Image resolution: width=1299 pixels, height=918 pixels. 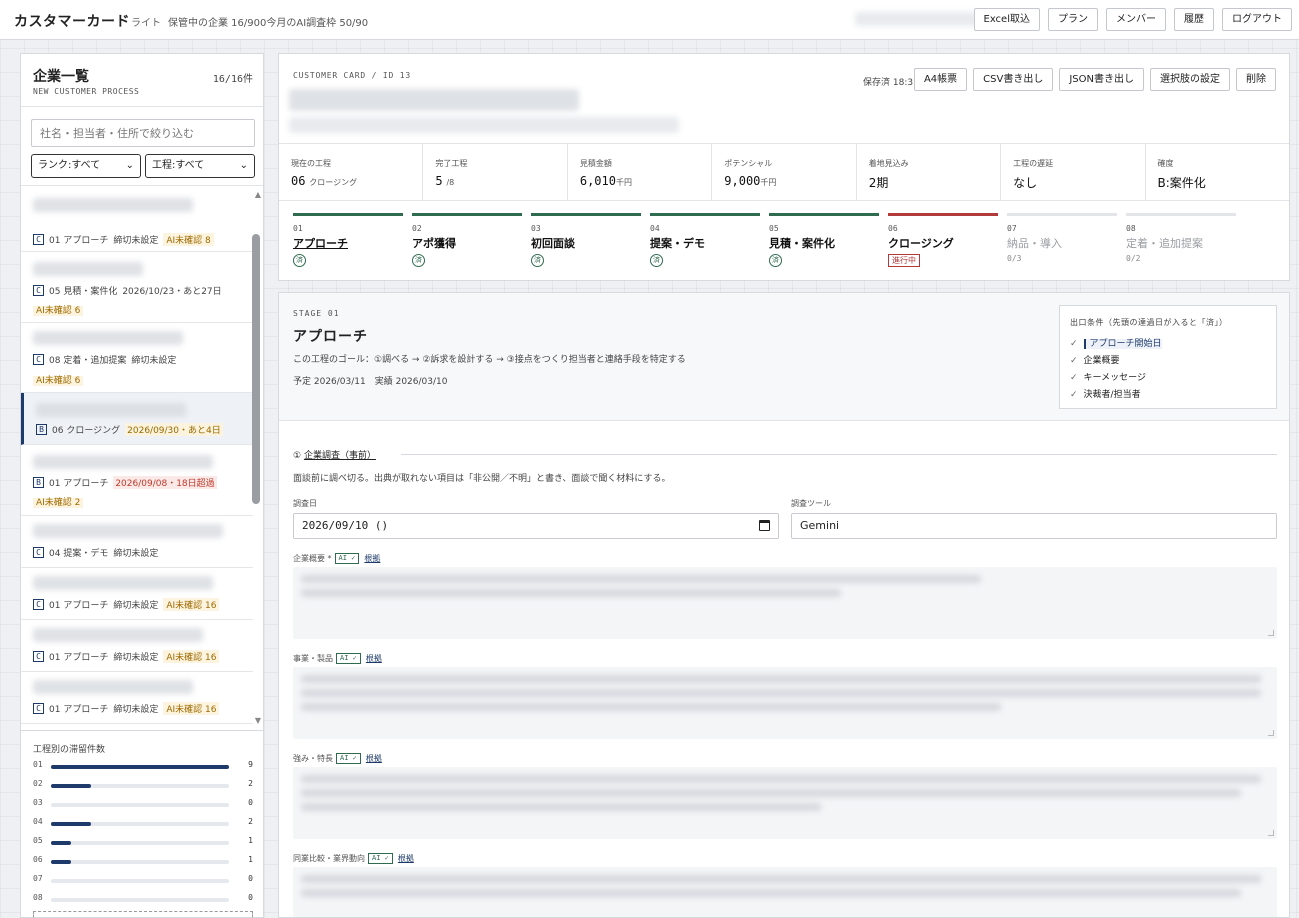 I want to click on kpi-label: 見積金額, so click(x=595, y=163).